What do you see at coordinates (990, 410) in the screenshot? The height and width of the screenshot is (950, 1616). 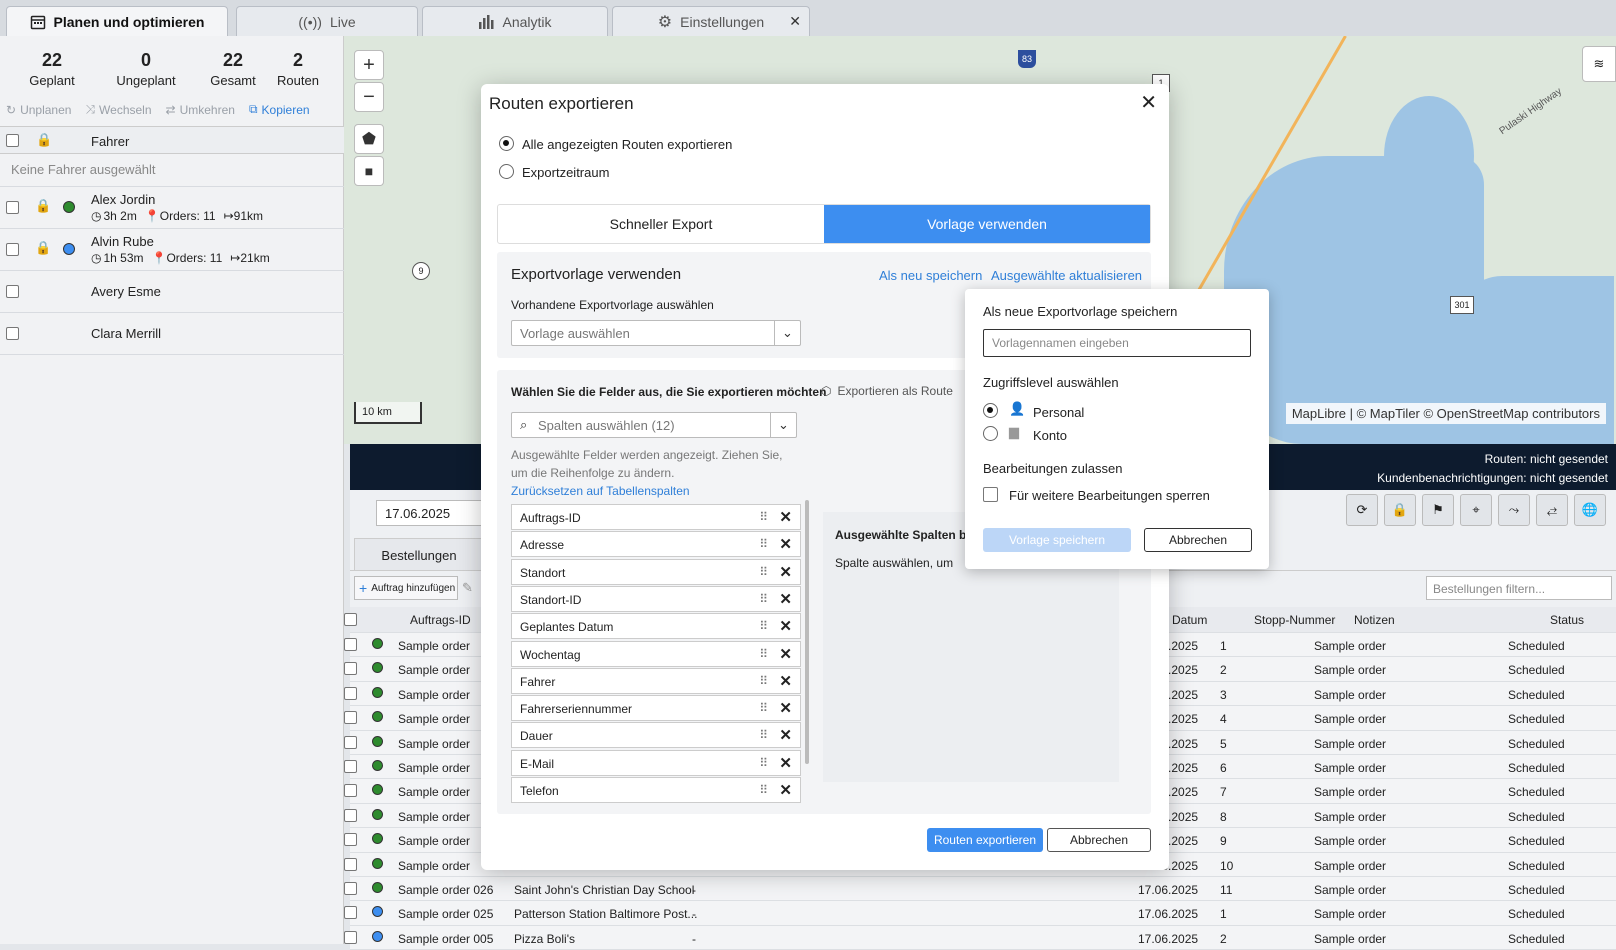 I see `radio-personal` at bounding box center [990, 410].